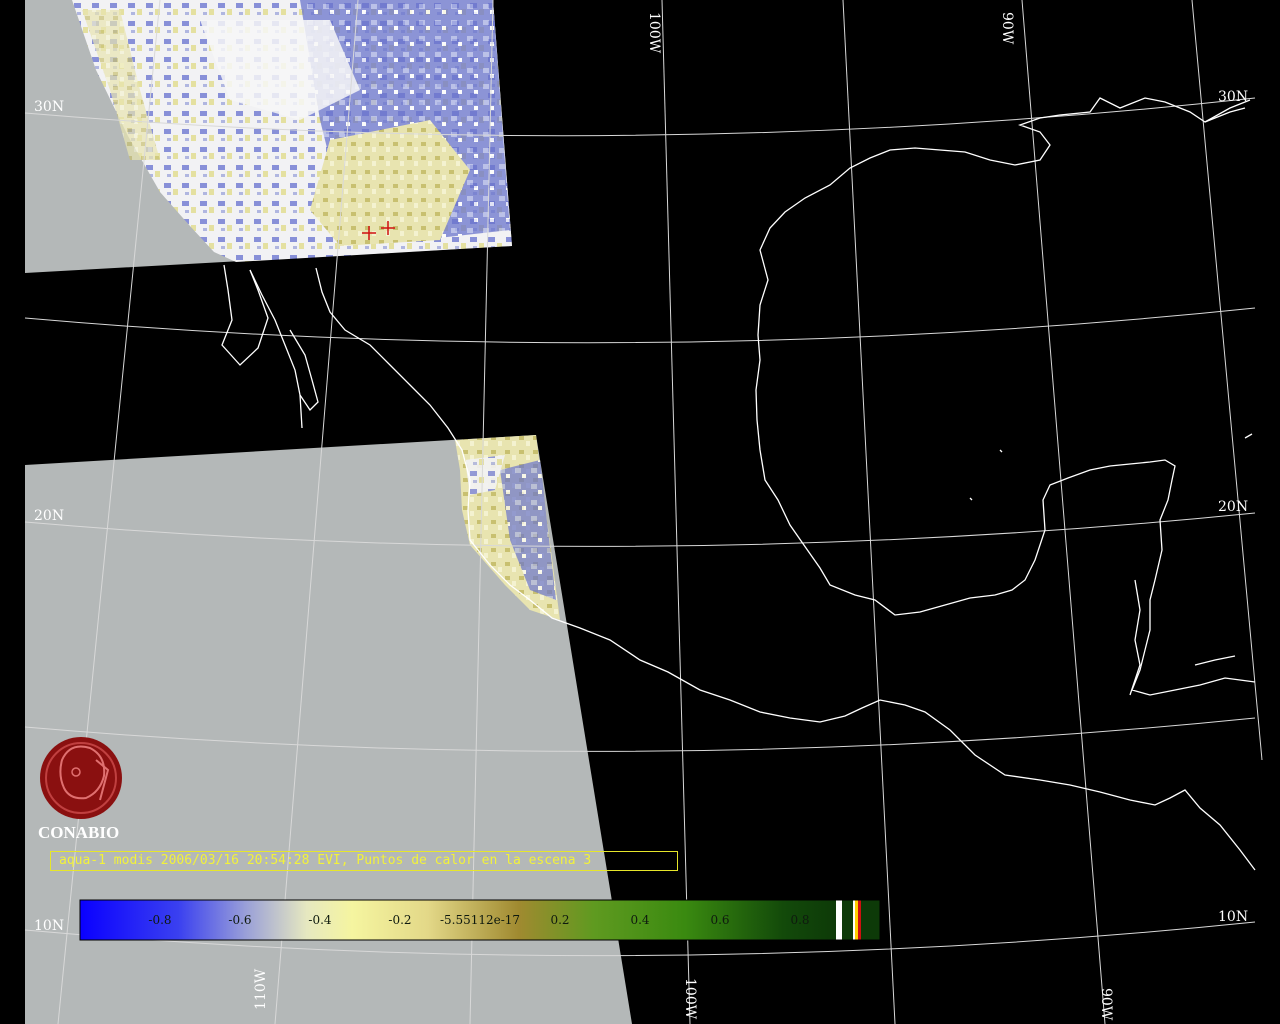  I want to click on colorbar: -0.8 -0.6 -0.4 -0.2 -5.55112e-17 0.2 0.4 0.6 0.8, so click(480, 920).